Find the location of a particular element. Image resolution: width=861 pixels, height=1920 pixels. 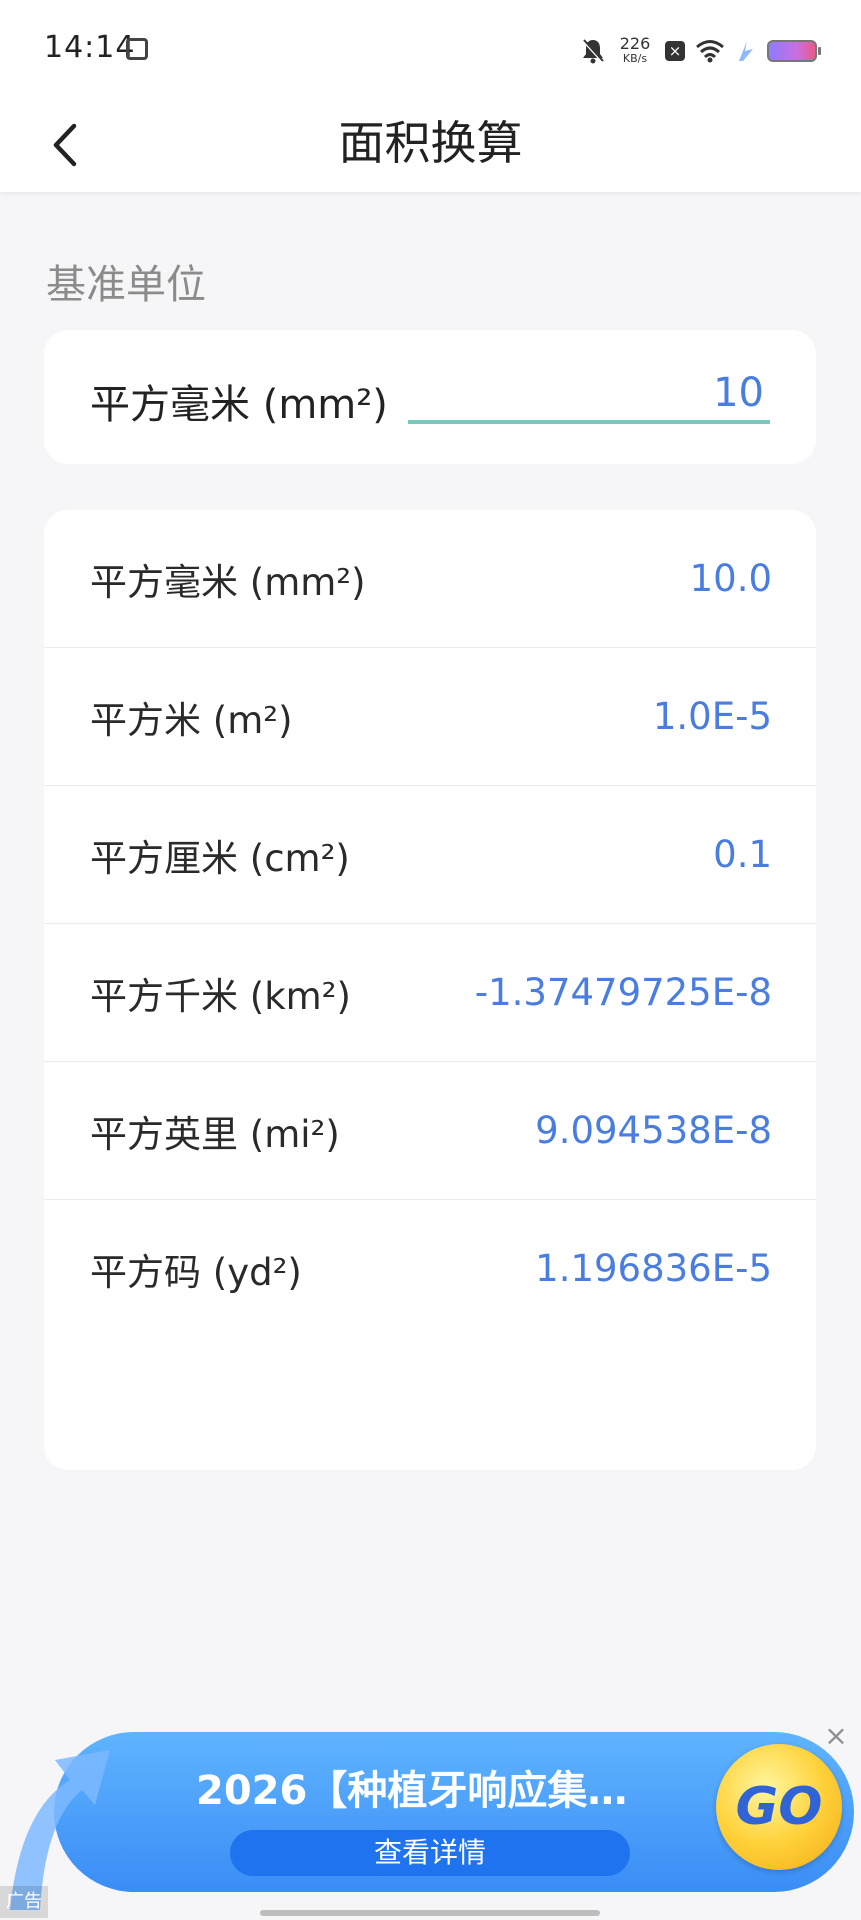

result-row-yd2: 平方码 (yd²) 1.196836E-5 is located at coordinates (430, 1268).